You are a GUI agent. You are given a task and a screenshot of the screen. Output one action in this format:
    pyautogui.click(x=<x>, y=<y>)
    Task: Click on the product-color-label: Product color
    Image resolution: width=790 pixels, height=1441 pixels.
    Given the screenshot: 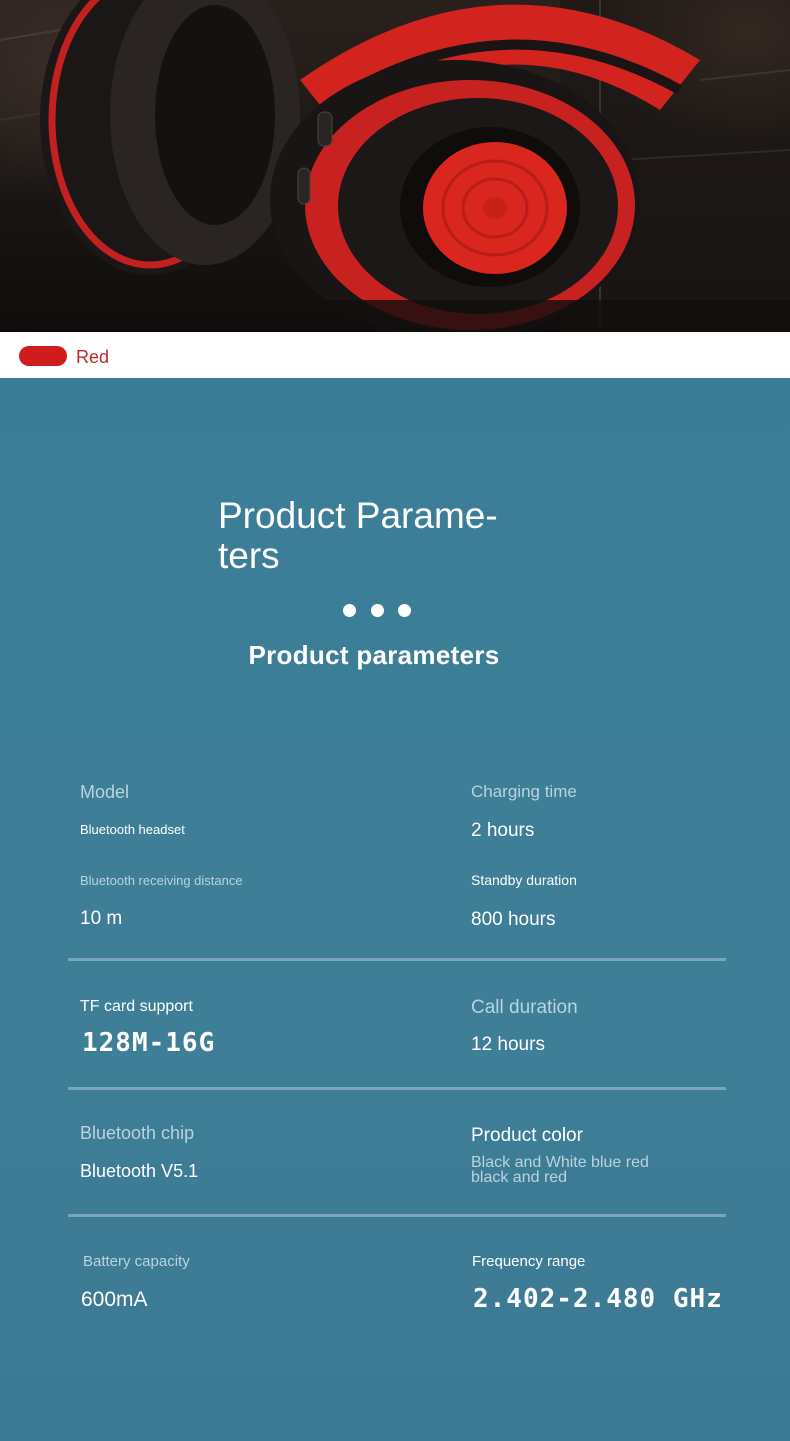 What is the action you would take?
    pyautogui.click(x=527, y=1135)
    